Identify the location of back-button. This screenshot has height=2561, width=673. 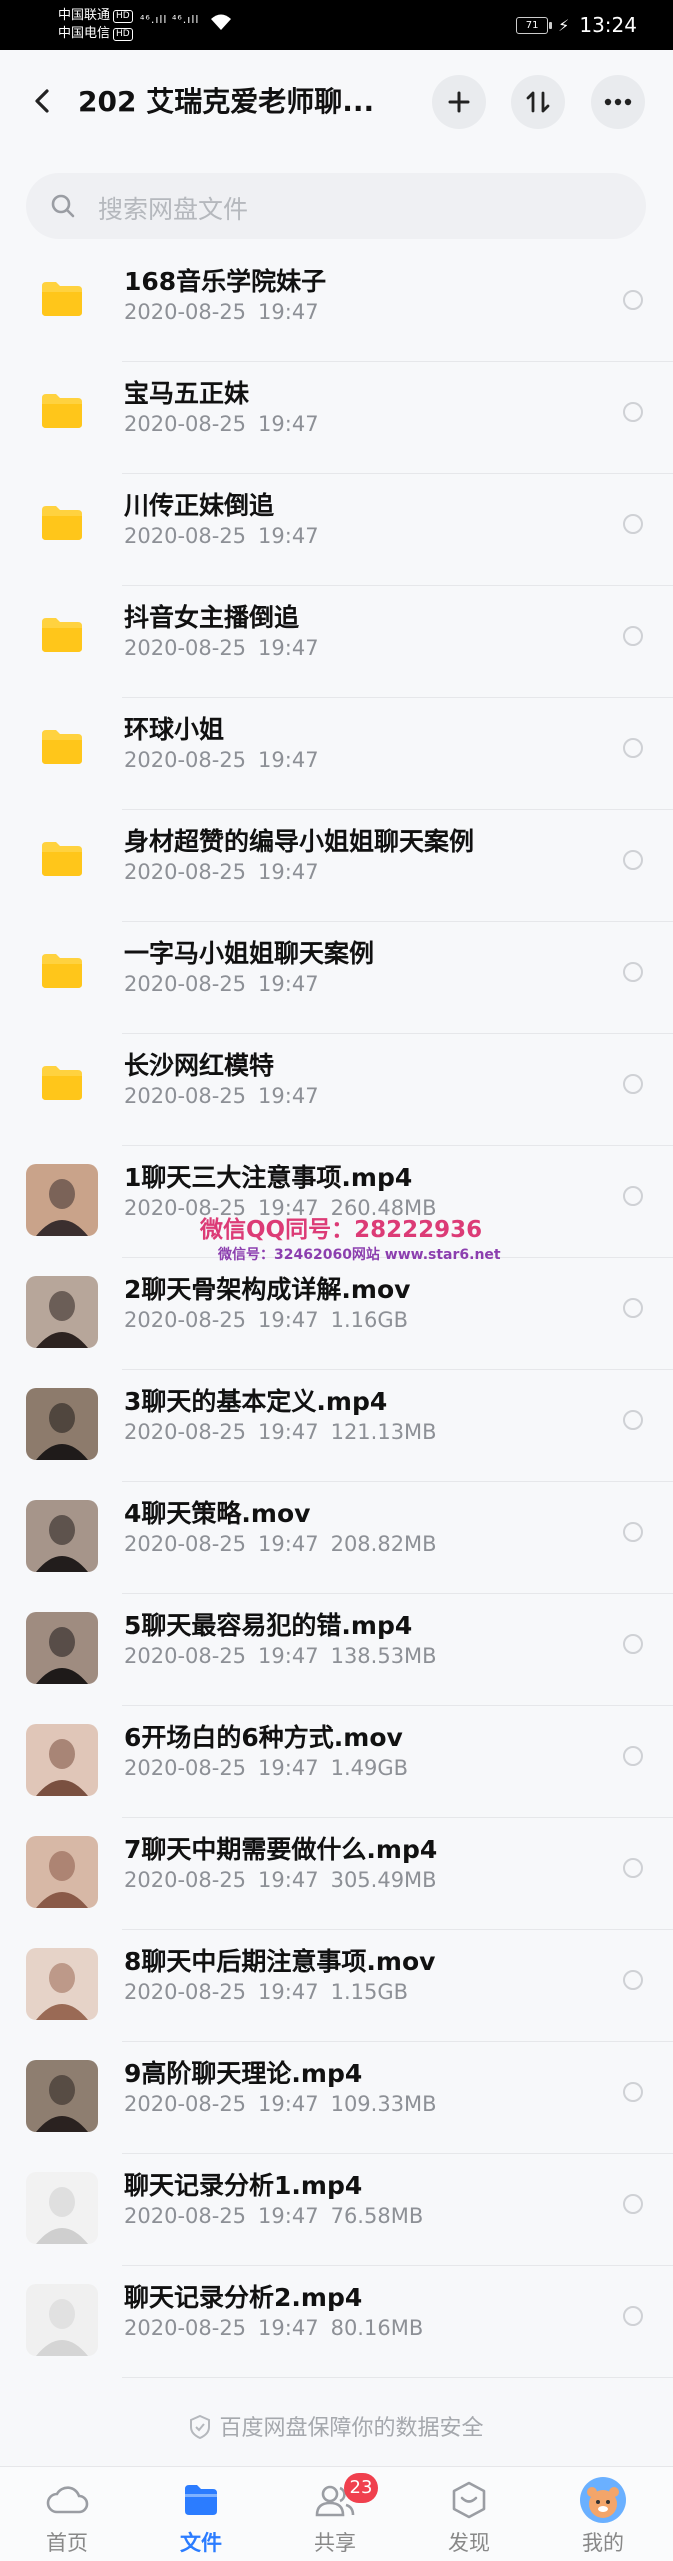
(43, 101).